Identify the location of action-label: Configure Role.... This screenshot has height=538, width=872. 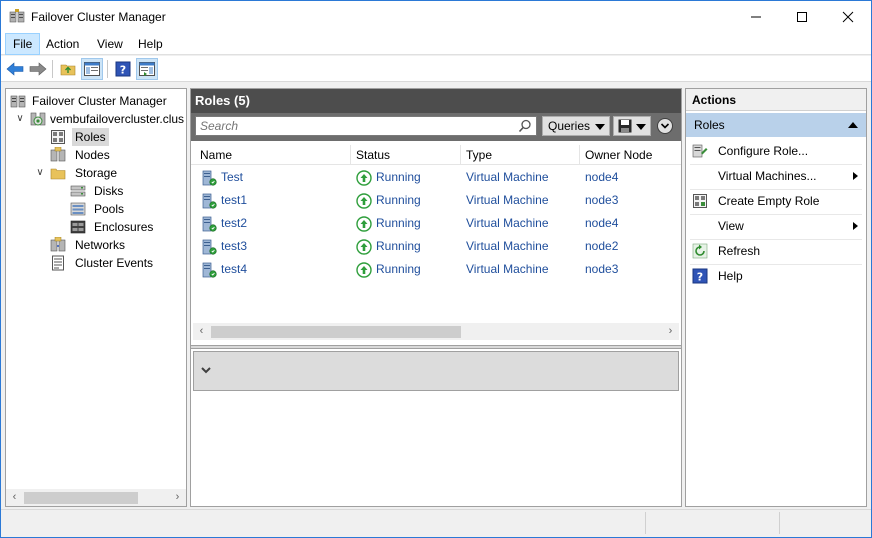
(763, 151).